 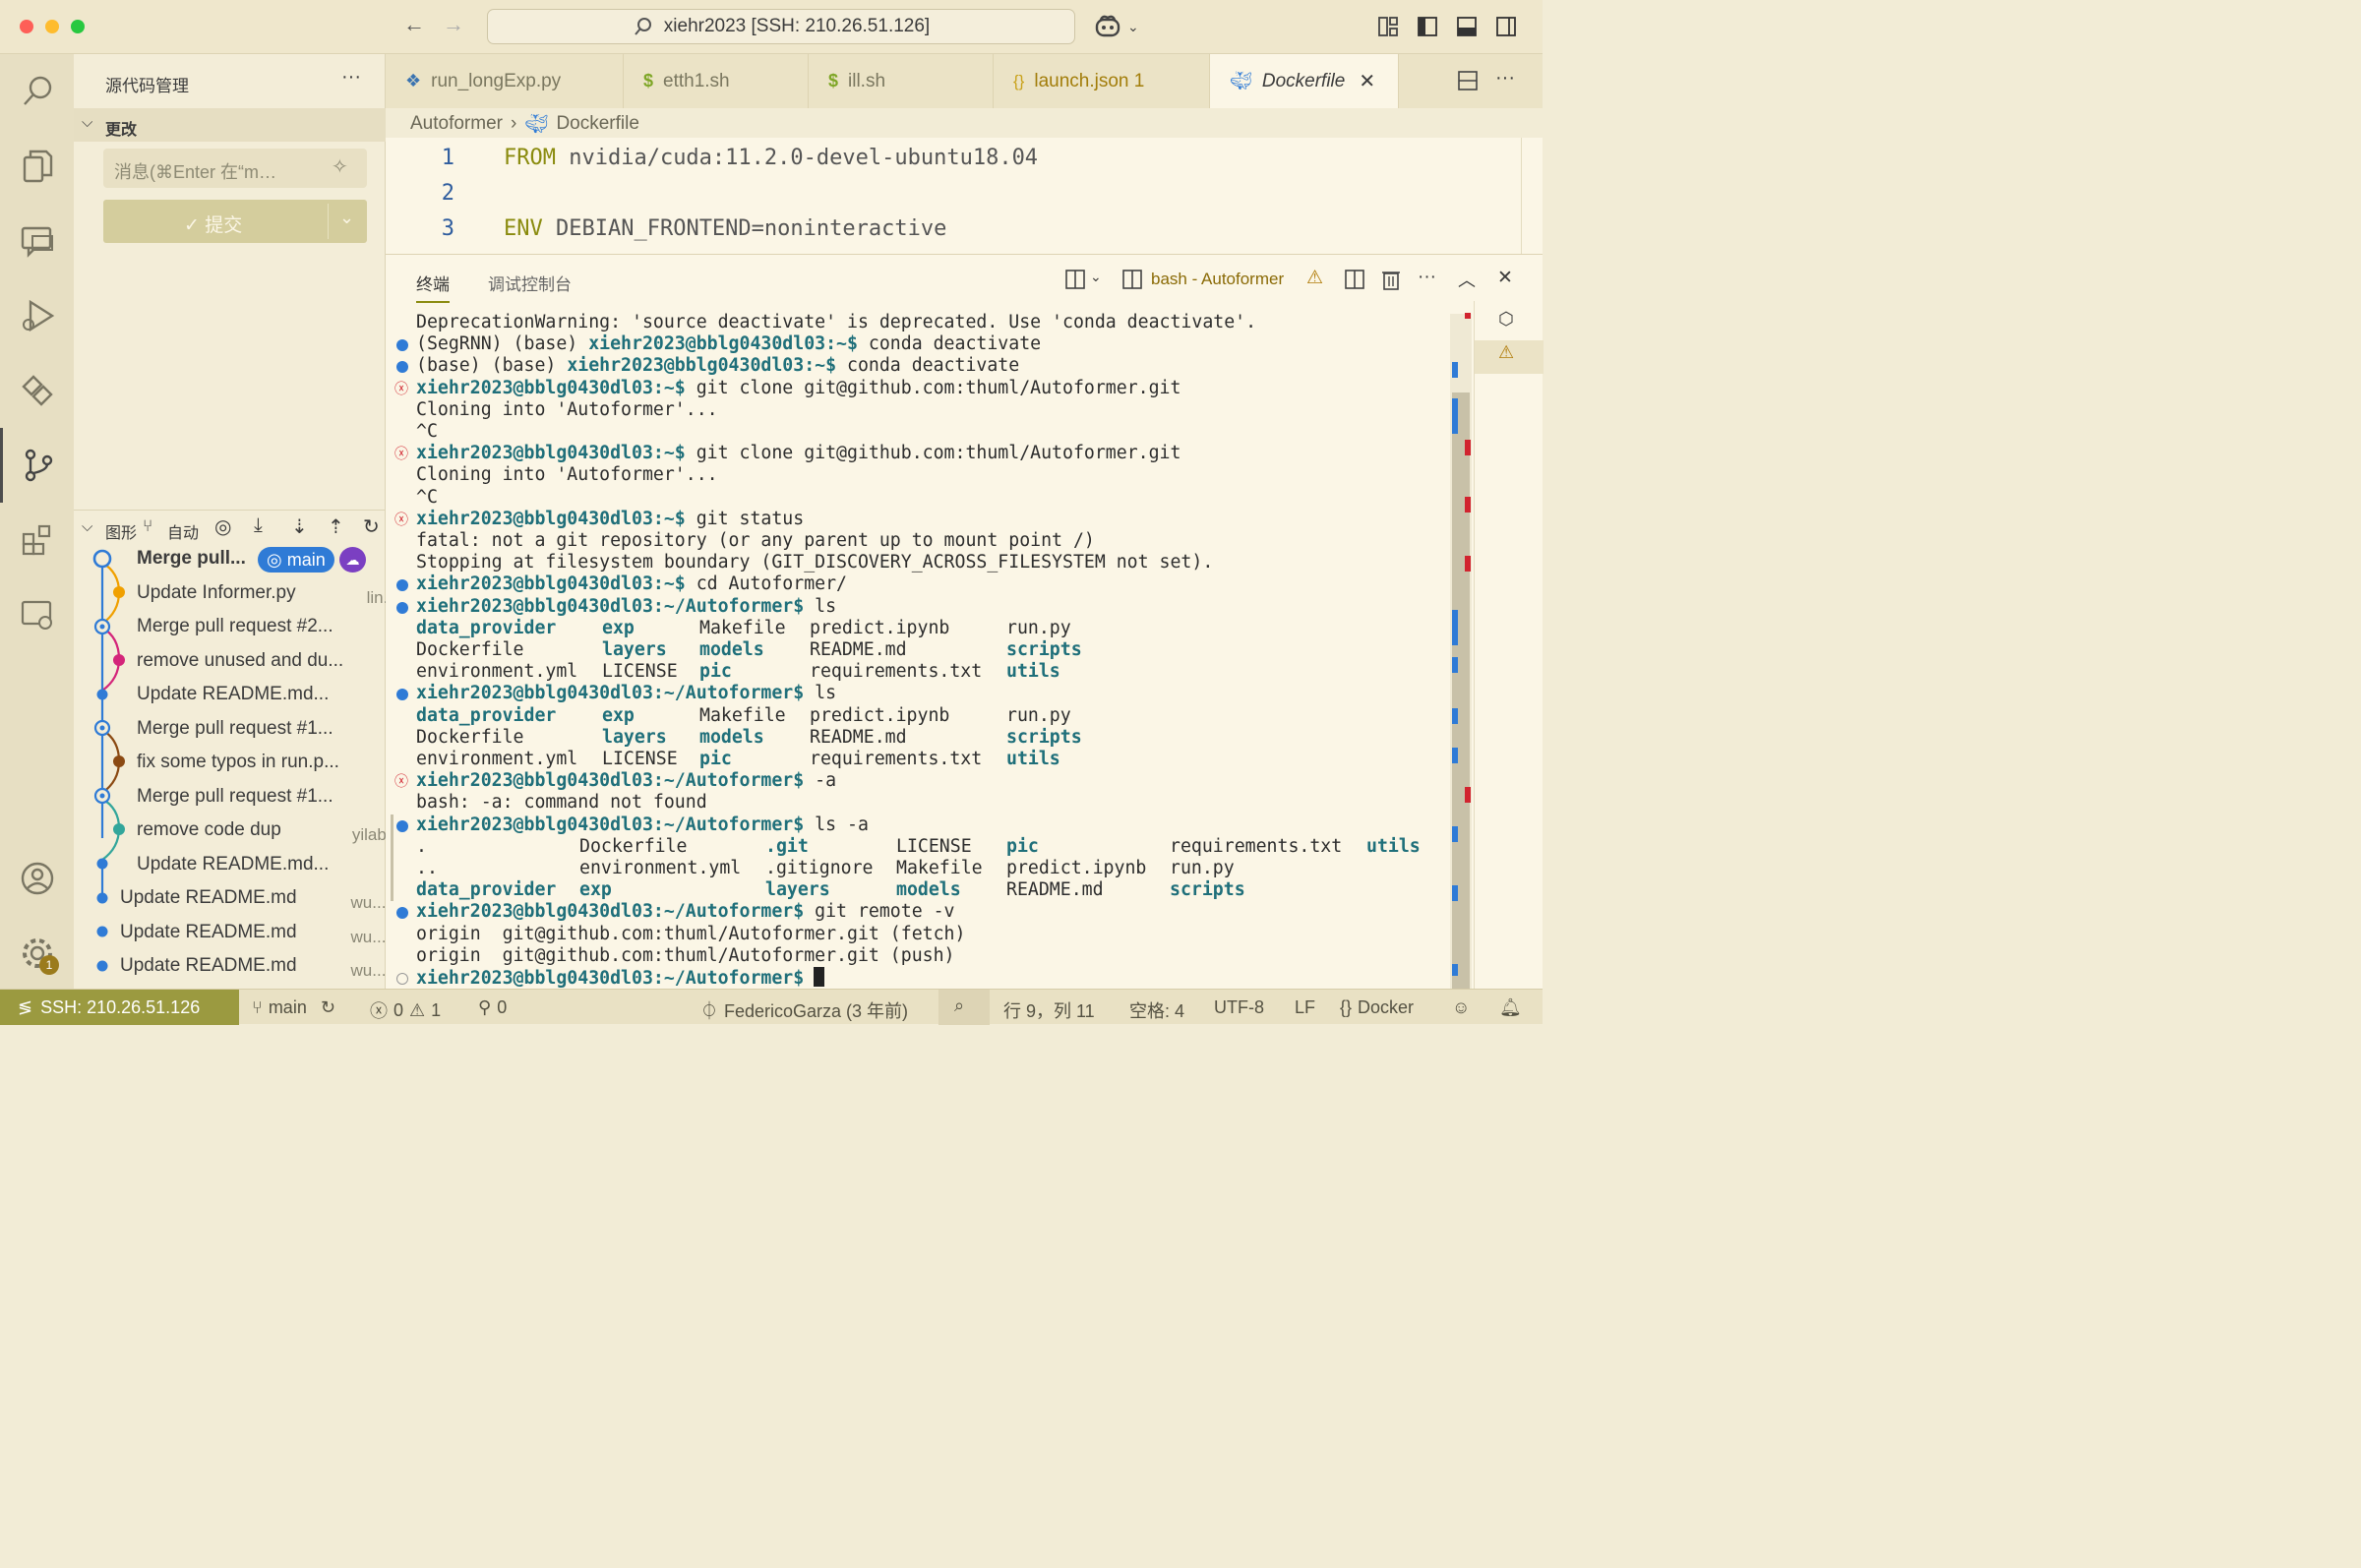 What do you see at coordinates (1049, 1010) in the screenshot?
I see `cursor-position: 行 9，列 11` at bounding box center [1049, 1010].